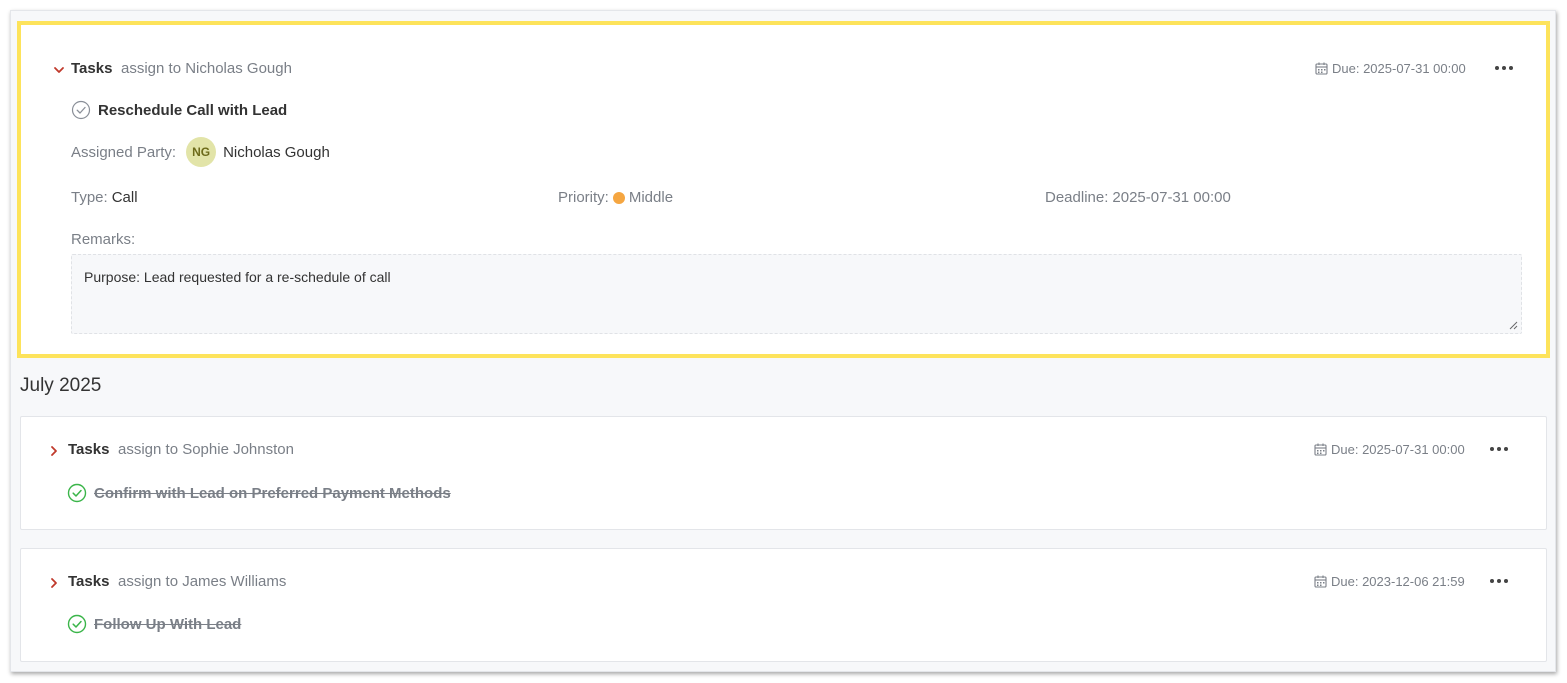 This screenshot has height=683, width=1567. I want to click on check-circle-outline-icon, so click(81, 110).